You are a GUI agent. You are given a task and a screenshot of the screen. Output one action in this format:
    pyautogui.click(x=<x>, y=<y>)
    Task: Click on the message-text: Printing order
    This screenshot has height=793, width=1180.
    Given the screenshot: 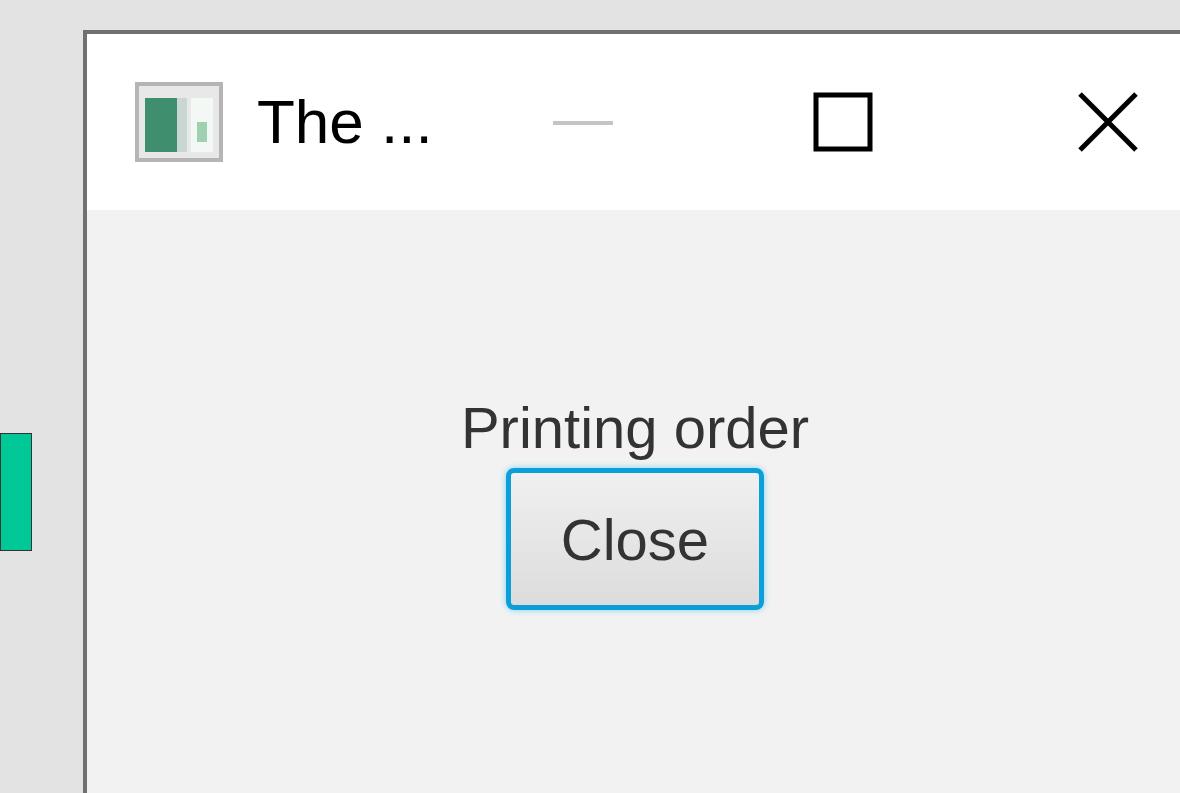 What is the action you would take?
    pyautogui.click(x=635, y=428)
    